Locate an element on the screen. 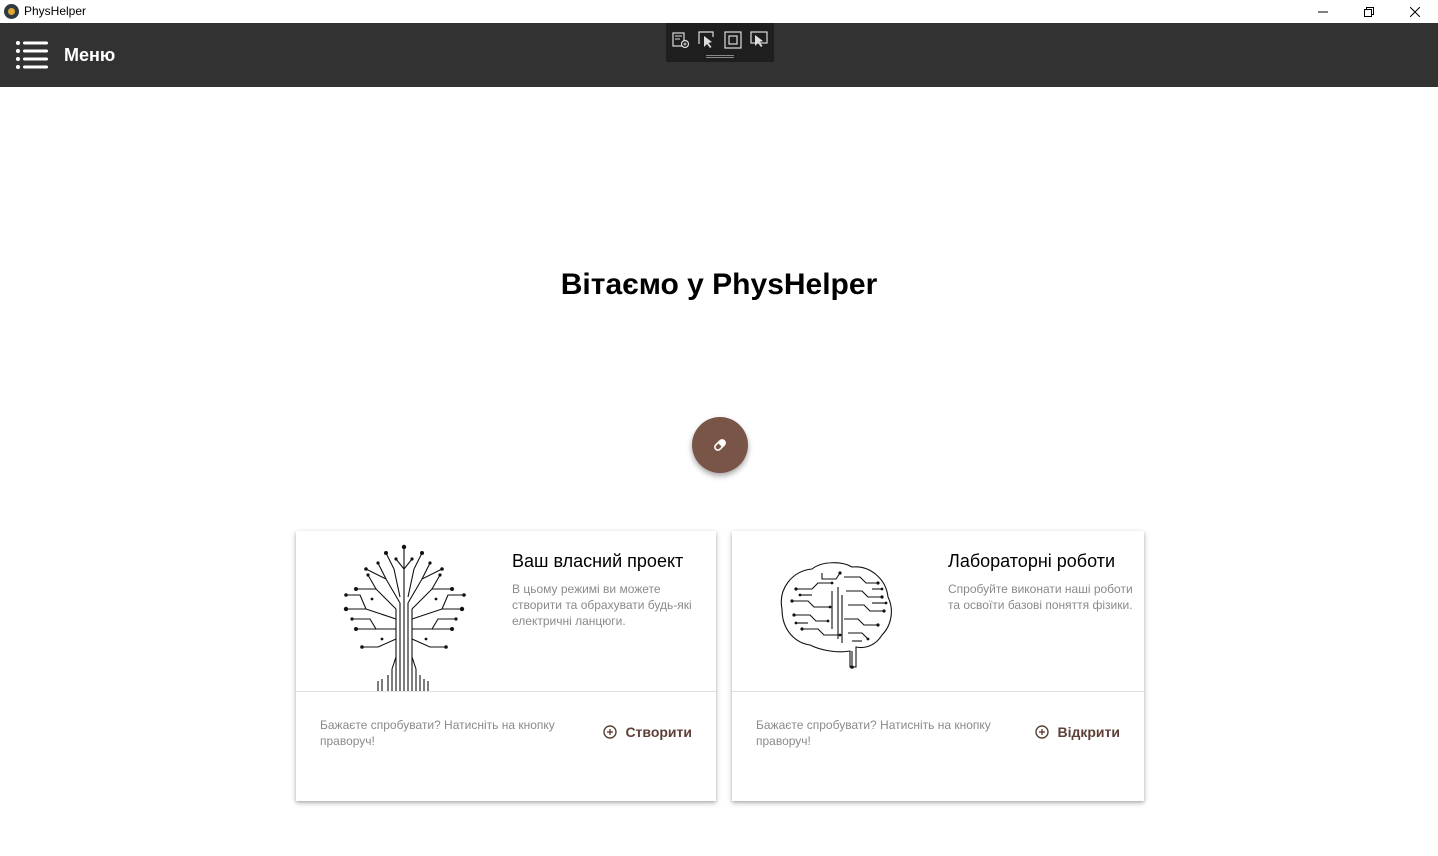  minimize-button is located at coordinates (1323, 11).